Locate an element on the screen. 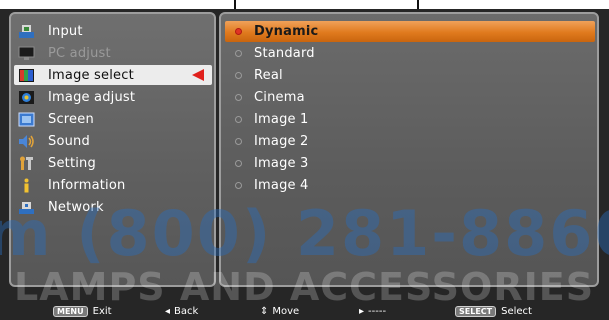 Image resolution: width=609 pixels, height=320 pixels. footer-next: ▸ ----- is located at coordinates (372, 311).